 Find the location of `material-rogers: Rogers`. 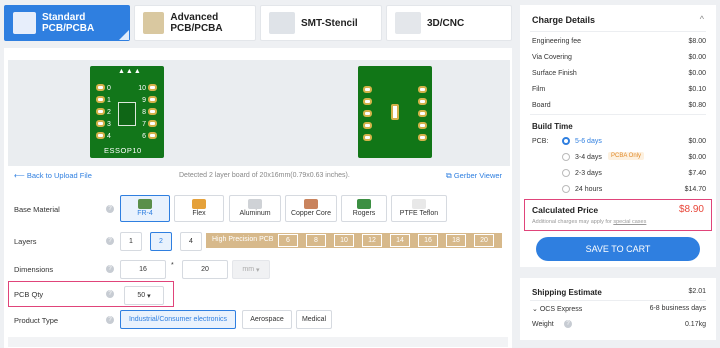

material-rogers: Rogers is located at coordinates (364, 208).